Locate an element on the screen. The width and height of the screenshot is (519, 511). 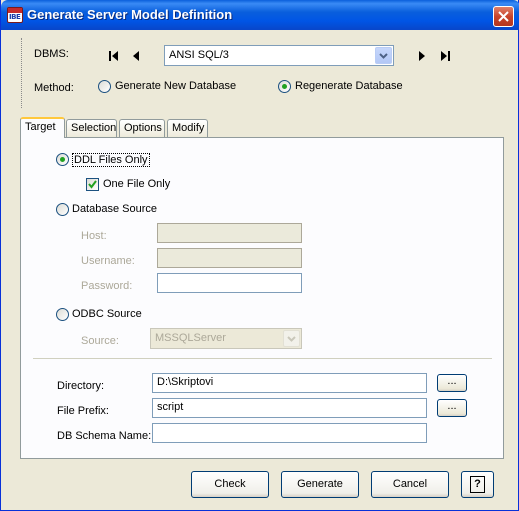
directory-input: D:\Skriptovi is located at coordinates (289, 383).